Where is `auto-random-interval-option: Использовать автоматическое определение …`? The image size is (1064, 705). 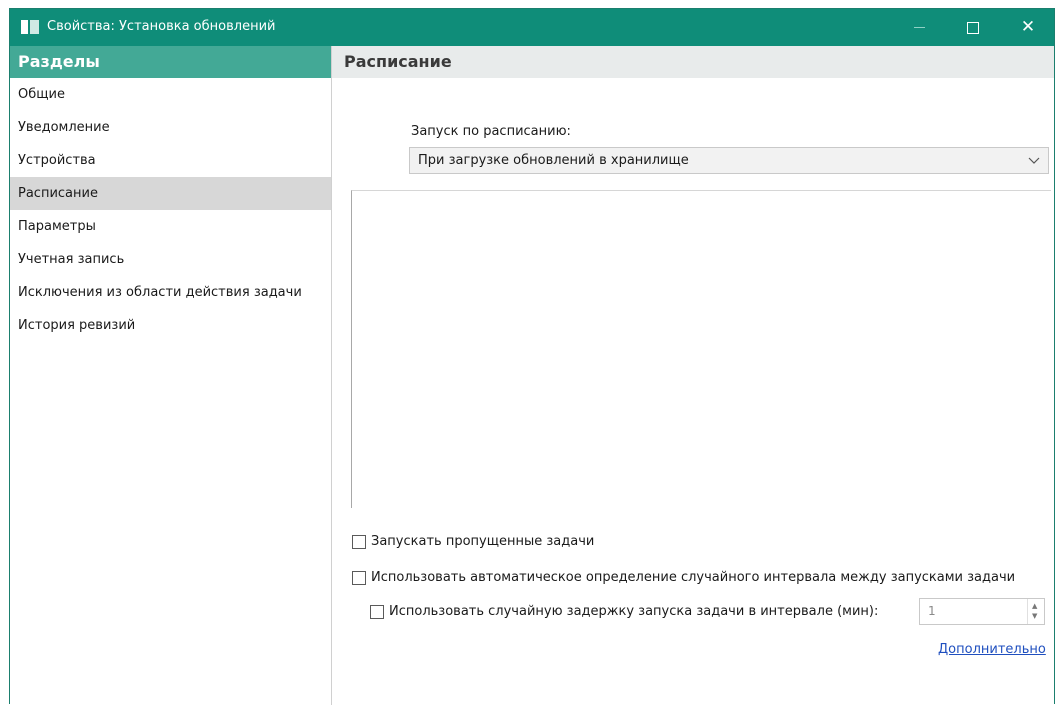
auto-random-interval-option: Использовать автоматическое определение … is located at coordinates (683, 577).